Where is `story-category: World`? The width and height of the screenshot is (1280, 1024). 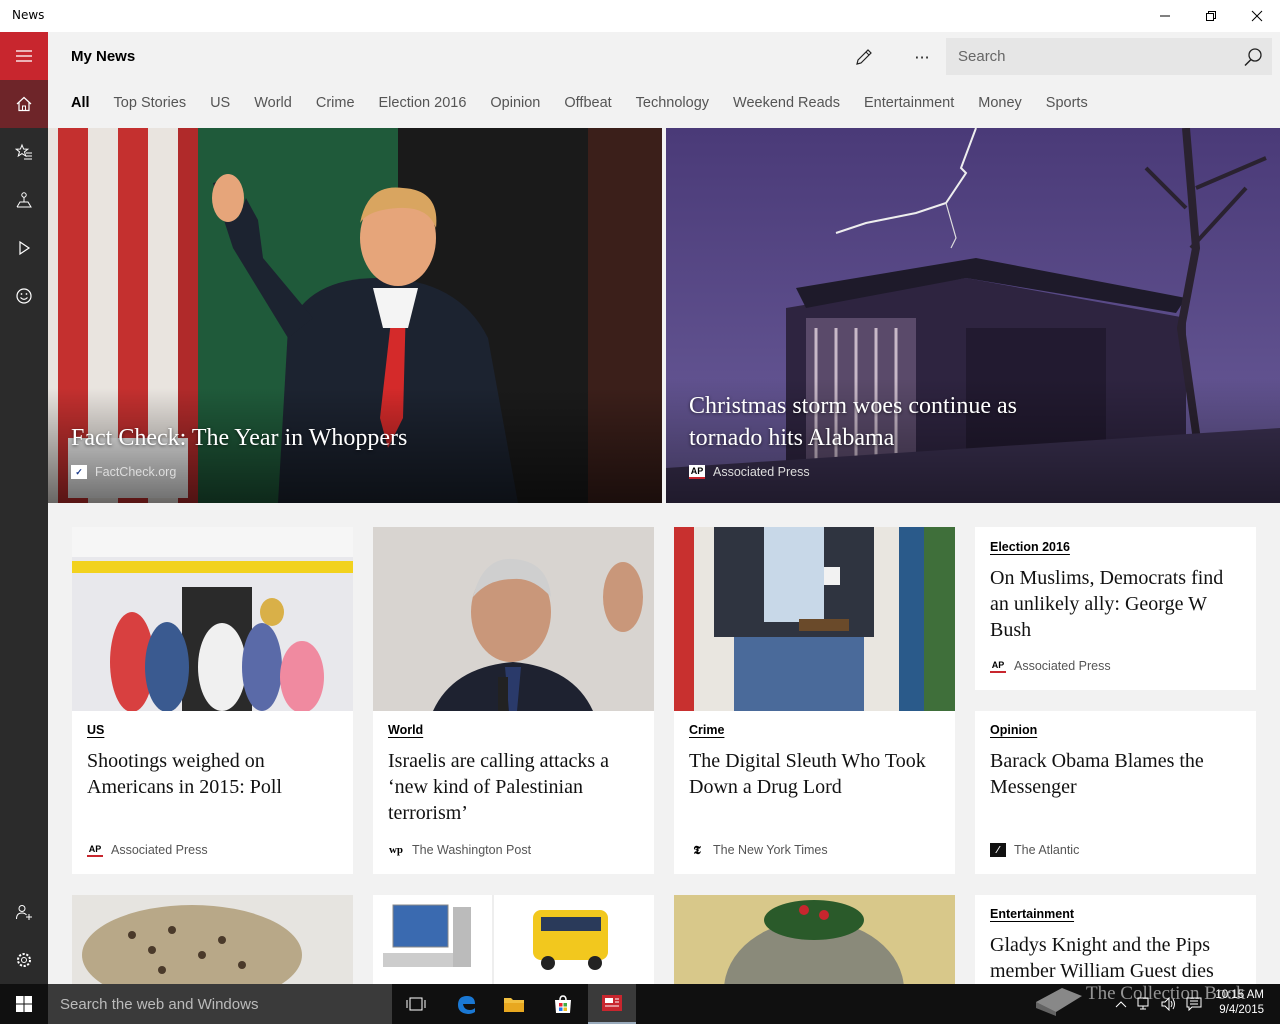
story-category: World is located at coordinates (513, 730).